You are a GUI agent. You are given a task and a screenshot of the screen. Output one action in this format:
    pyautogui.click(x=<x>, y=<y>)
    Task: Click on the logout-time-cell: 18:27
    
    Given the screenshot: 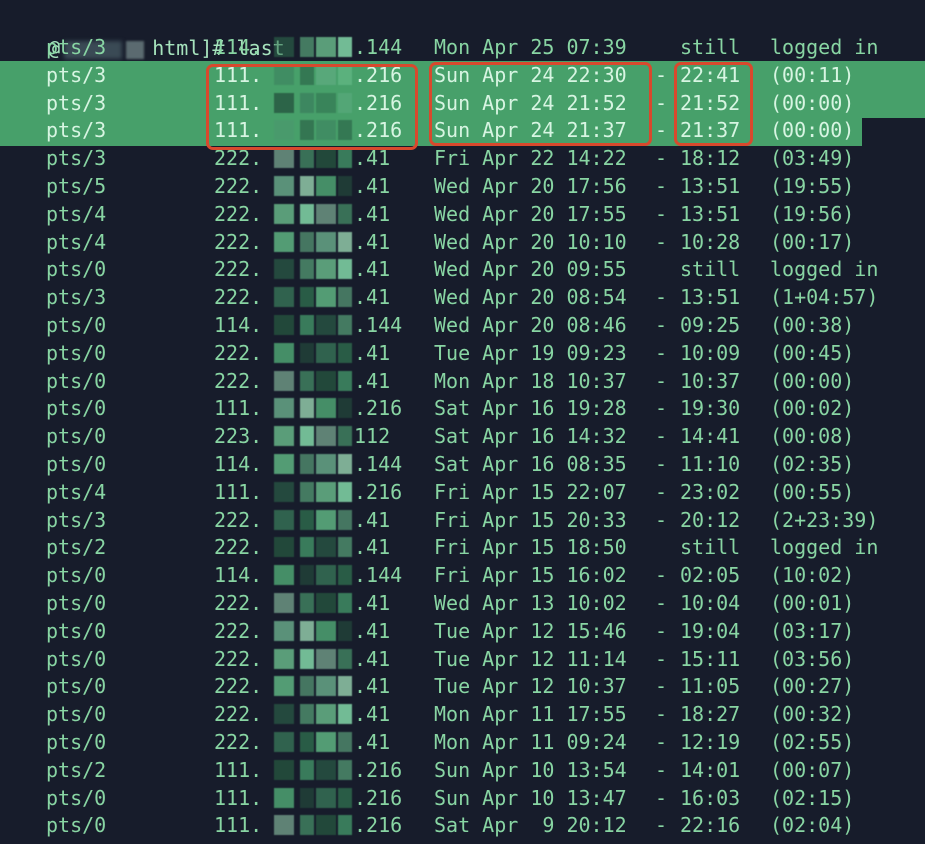 What is the action you would take?
    pyautogui.click(x=710, y=714)
    